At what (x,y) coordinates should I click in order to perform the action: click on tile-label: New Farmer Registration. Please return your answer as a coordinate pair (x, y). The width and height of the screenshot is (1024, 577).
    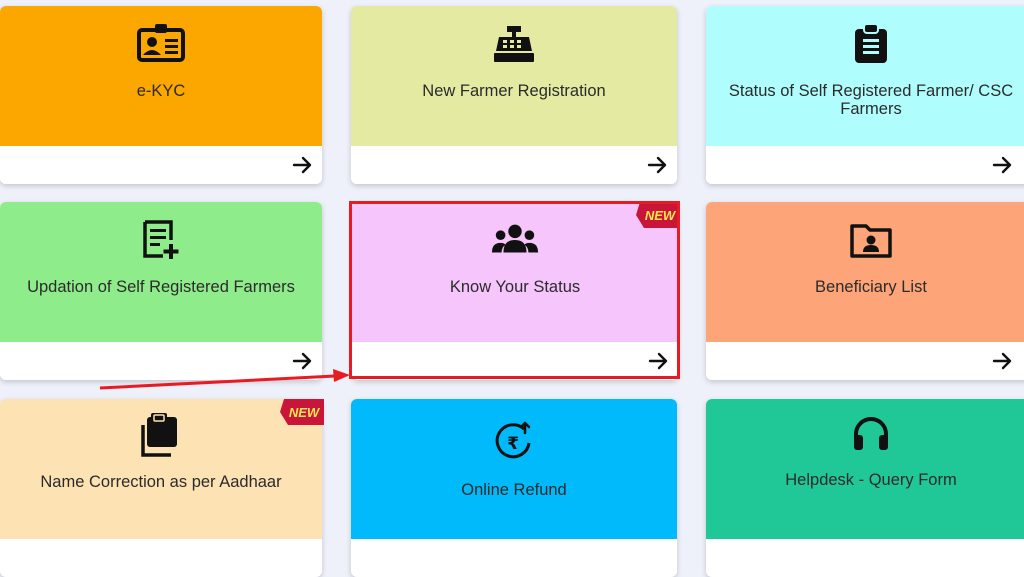
    Looking at the image, I should click on (514, 91).